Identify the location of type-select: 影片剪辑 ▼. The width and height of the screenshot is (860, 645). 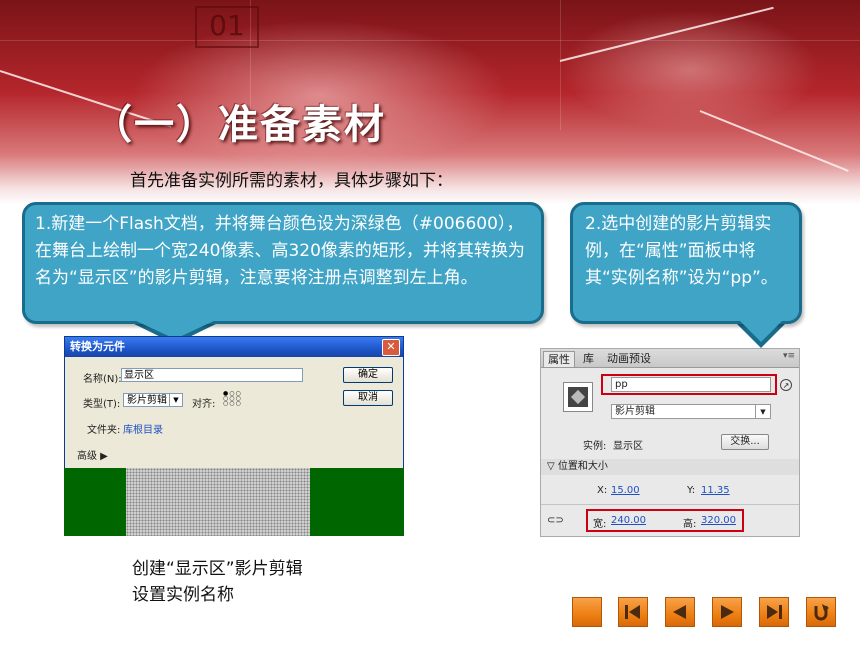
(153, 400).